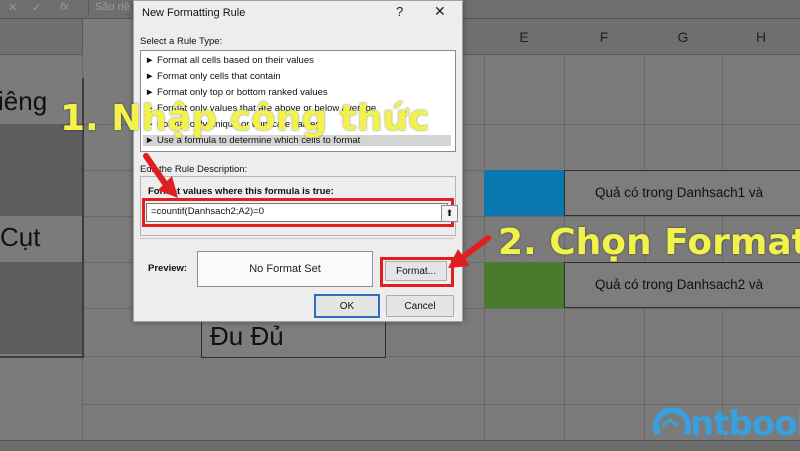 The height and width of the screenshot is (451, 800). I want to click on cell-a-row6, so click(41, 331).